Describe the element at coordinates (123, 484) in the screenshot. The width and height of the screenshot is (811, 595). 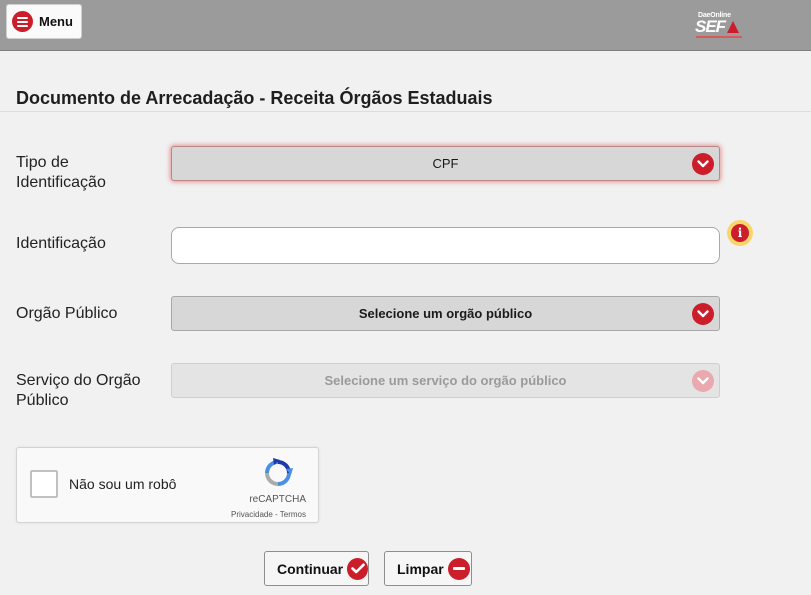
I see `recaptcha-label: Não sou um robô` at that location.